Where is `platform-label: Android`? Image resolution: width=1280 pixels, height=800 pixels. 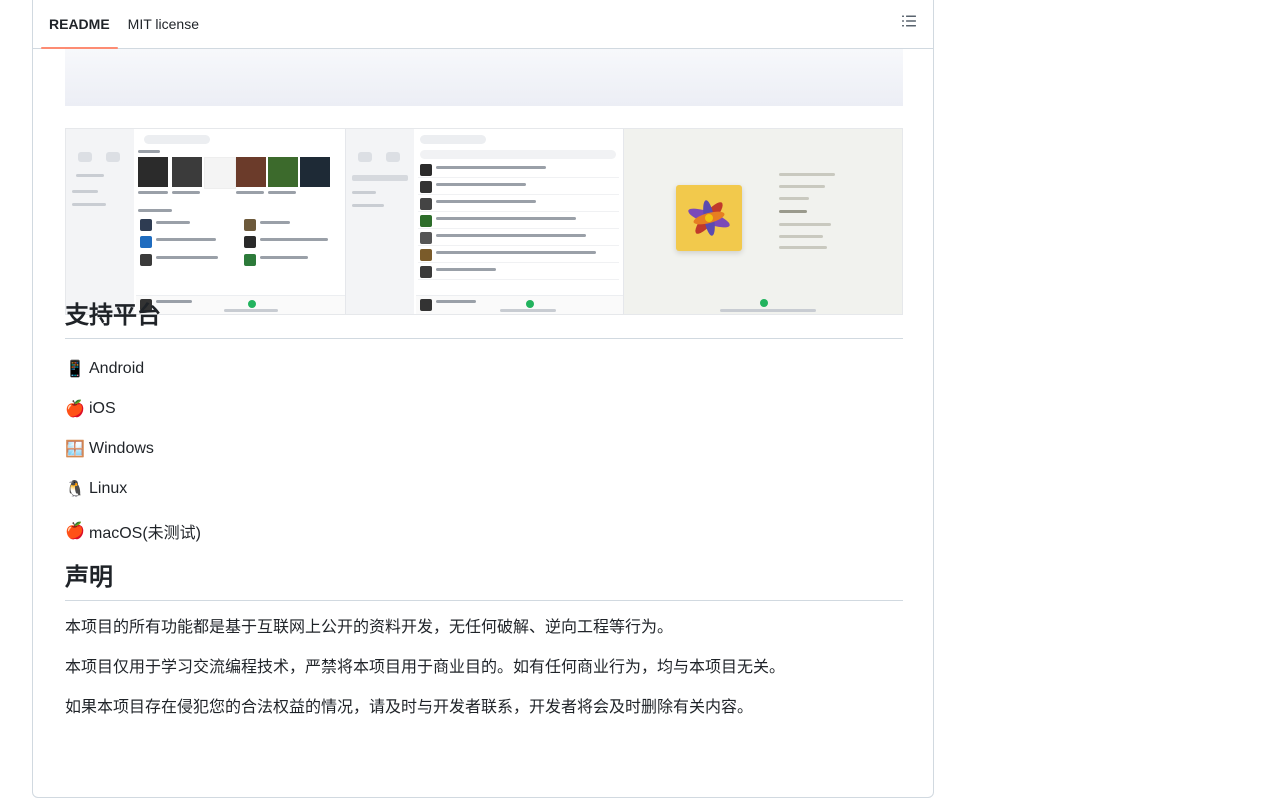
platform-label: Android is located at coordinates (117, 368).